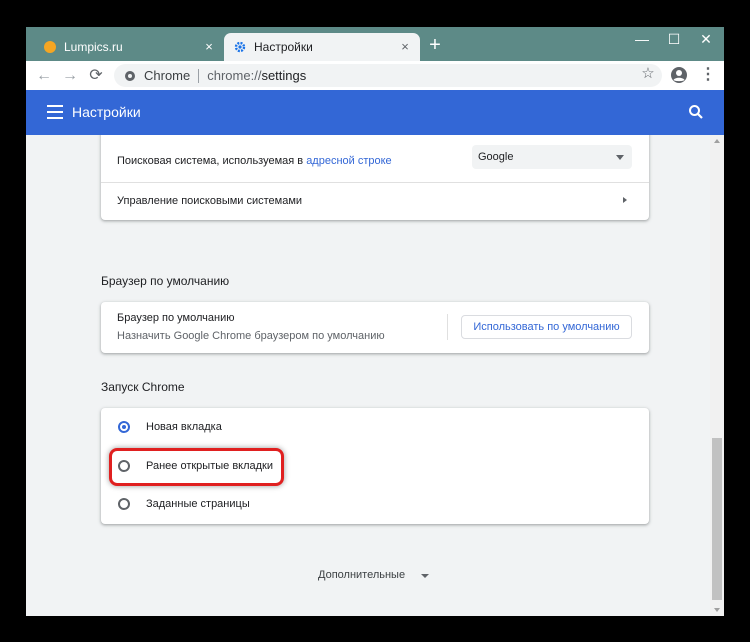  Describe the element at coordinates (198, 504) in the screenshot. I see `radio-label: Заданные страницы` at that location.